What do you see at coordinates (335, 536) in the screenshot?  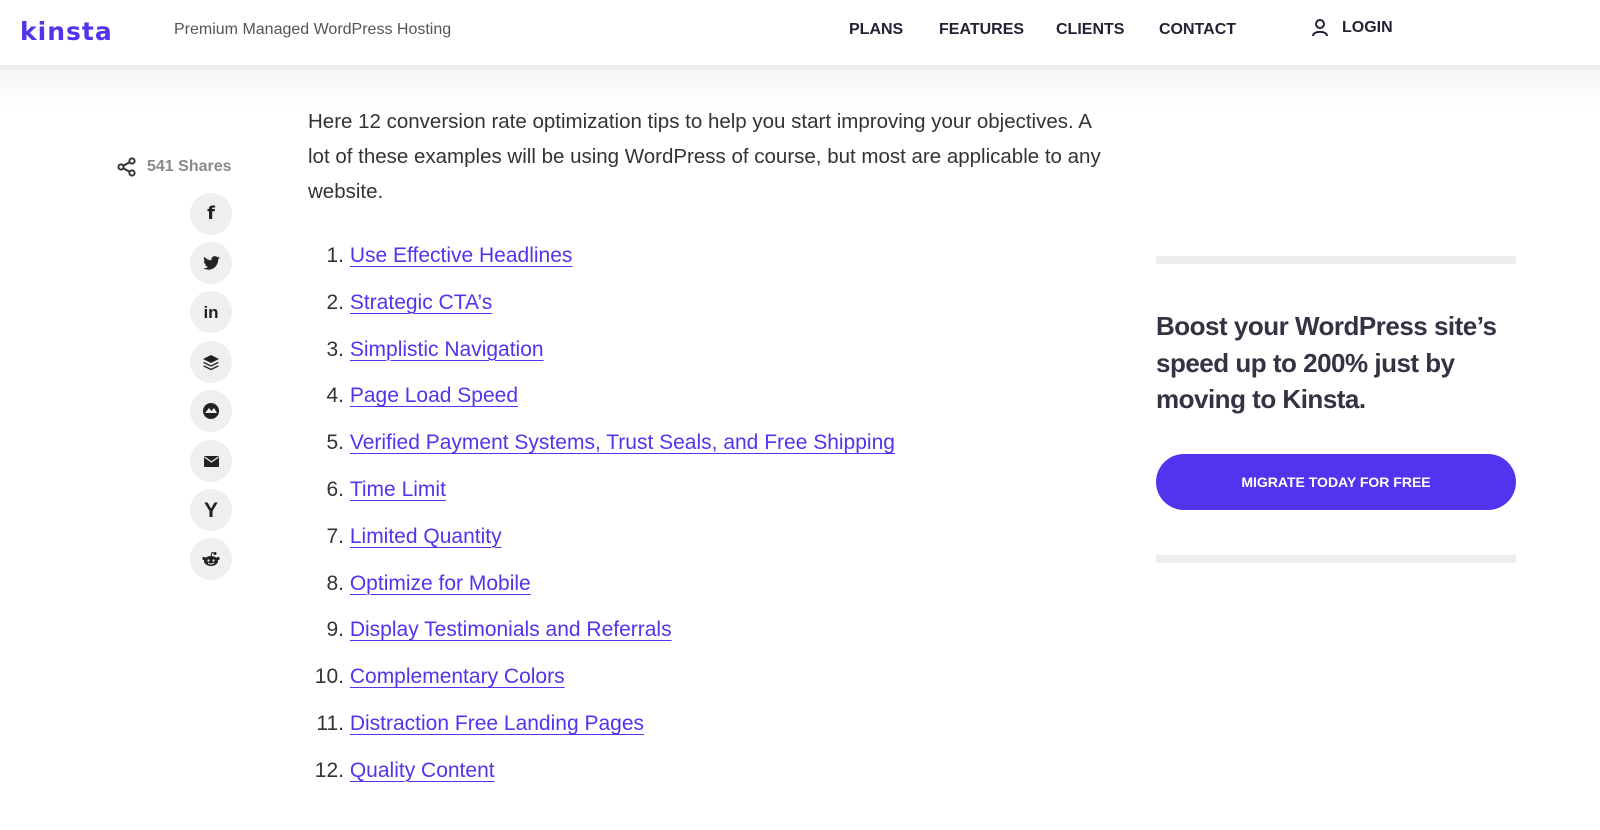 I see `tip-number: 7.` at bounding box center [335, 536].